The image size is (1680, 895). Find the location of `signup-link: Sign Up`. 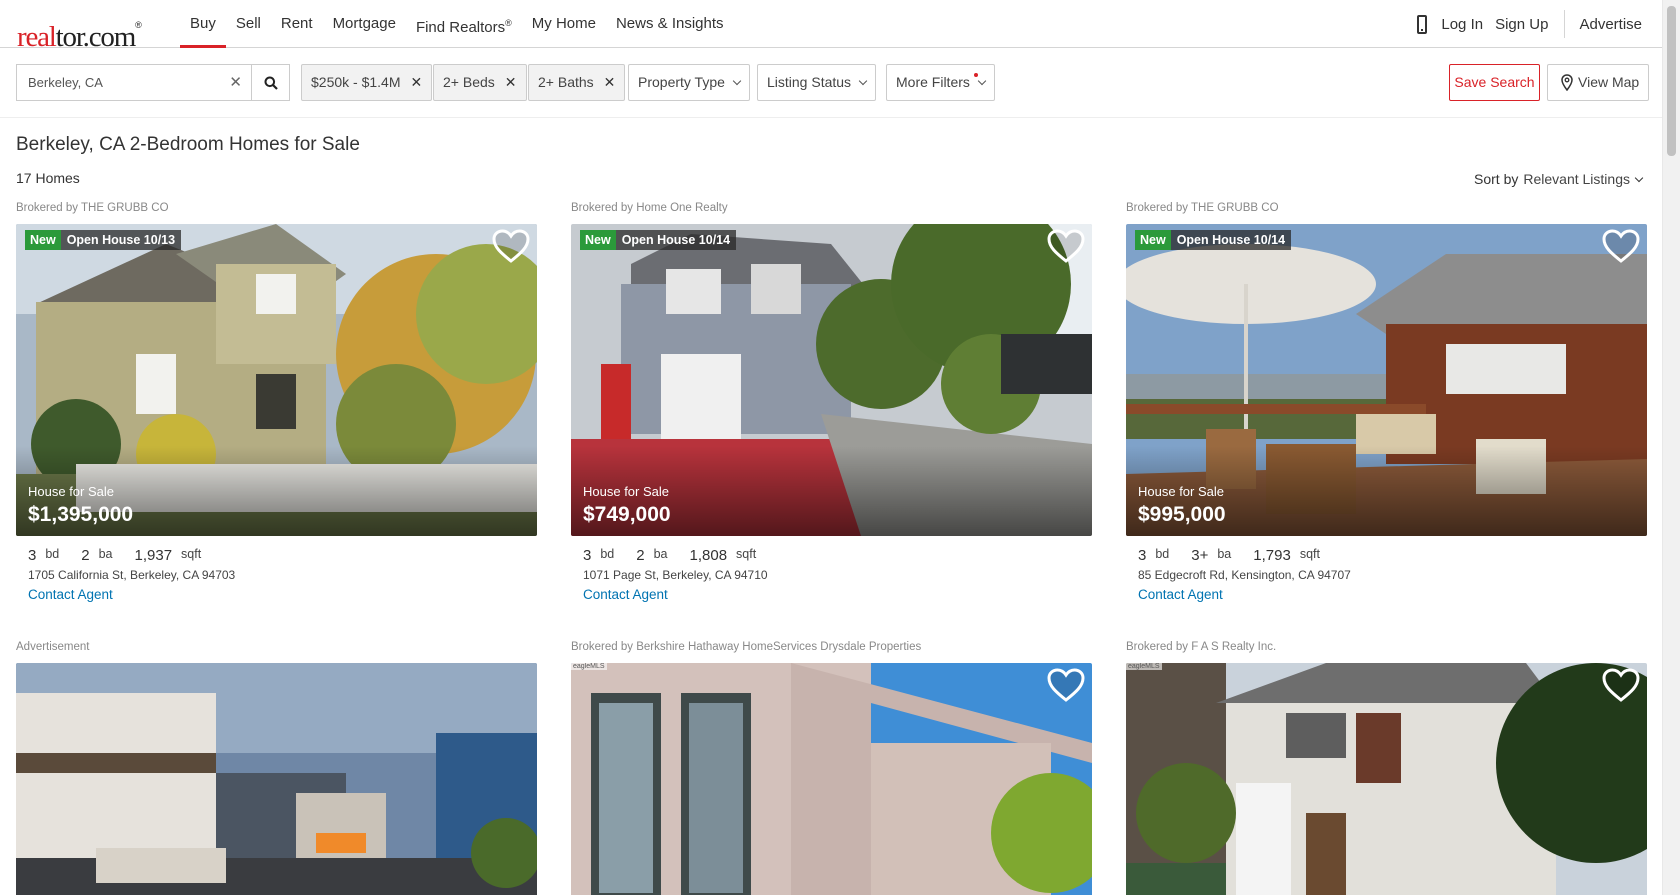

signup-link: Sign Up is located at coordinates (1521, 24).